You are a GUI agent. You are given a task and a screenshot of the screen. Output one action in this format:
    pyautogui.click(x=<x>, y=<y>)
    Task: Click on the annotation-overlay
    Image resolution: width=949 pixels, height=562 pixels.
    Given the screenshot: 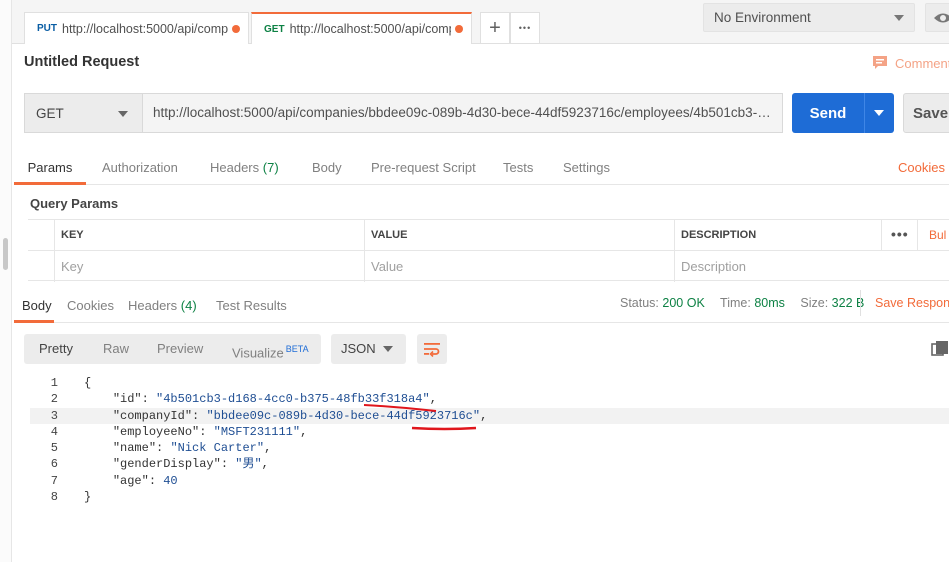 What is the action you would take?
    pyautogui.click(x=420, y=417)
    